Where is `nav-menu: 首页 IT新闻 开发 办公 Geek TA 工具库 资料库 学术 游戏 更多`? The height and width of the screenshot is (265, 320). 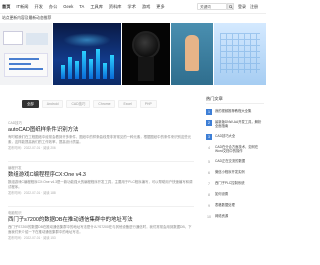
nav-menu: 首页 IT新闻 开发 办公 Geek TA 工具库 资料库 学术 游戏 更多 is located at coordinates (83, 6).